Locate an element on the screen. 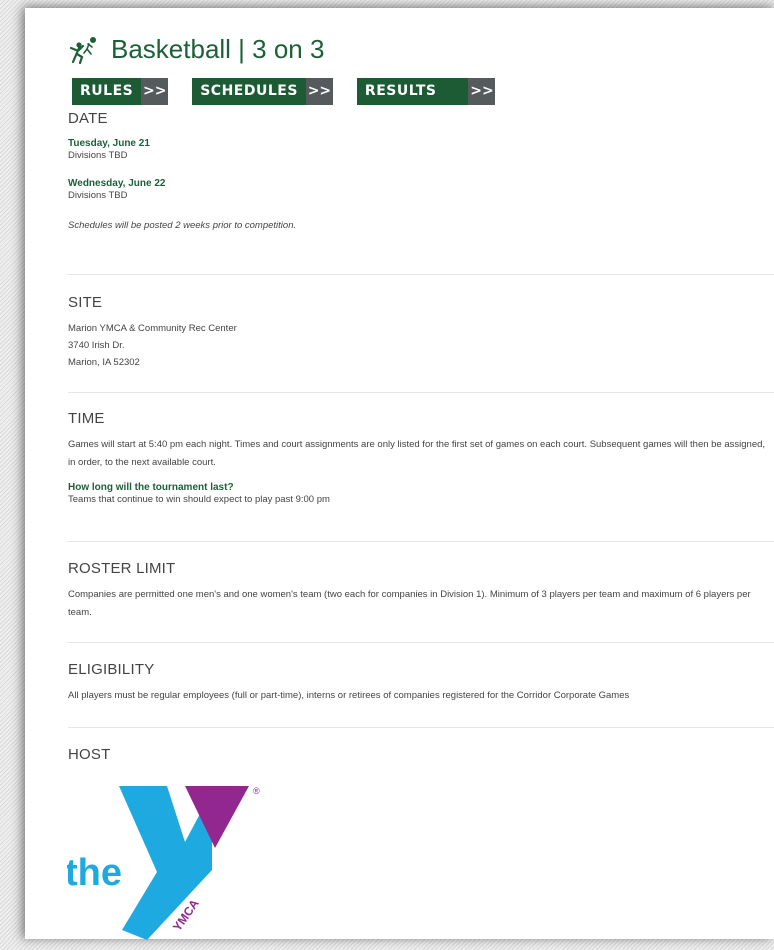  section-heading: TIME is located at coordinates (86, 418).